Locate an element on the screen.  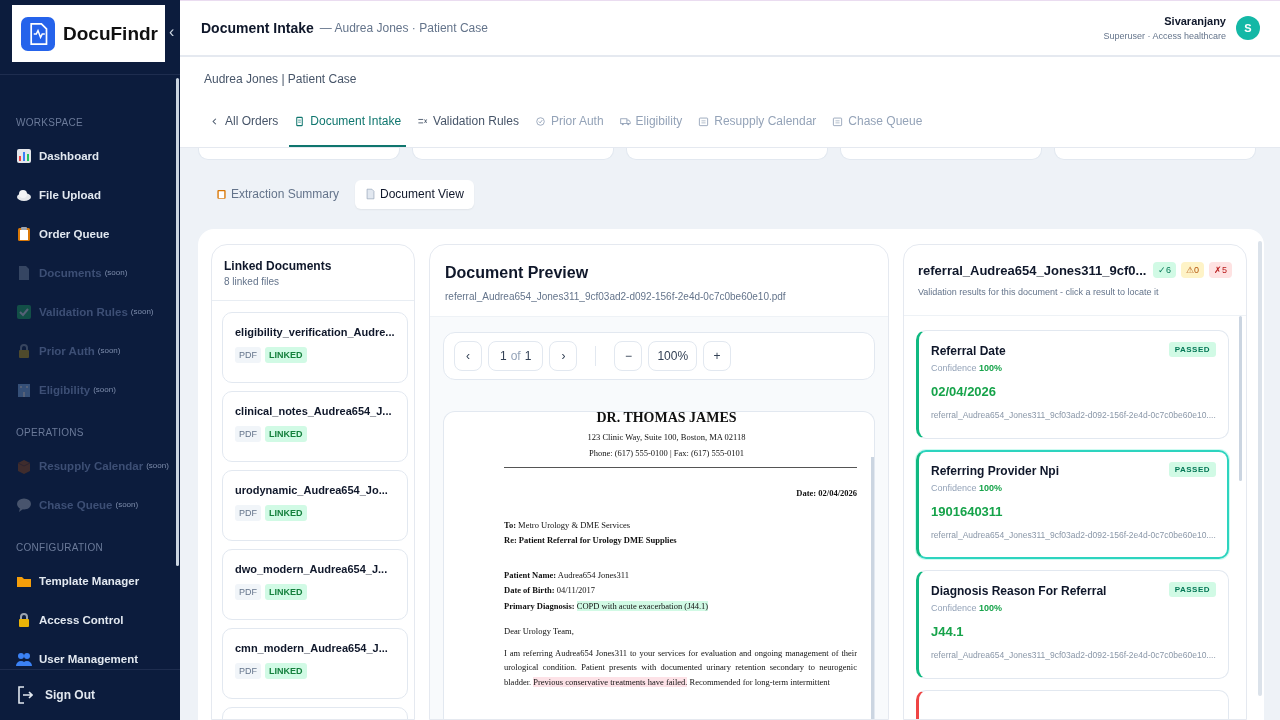
section-heading: CONFIGURATION is located at coordinates (60, 548).